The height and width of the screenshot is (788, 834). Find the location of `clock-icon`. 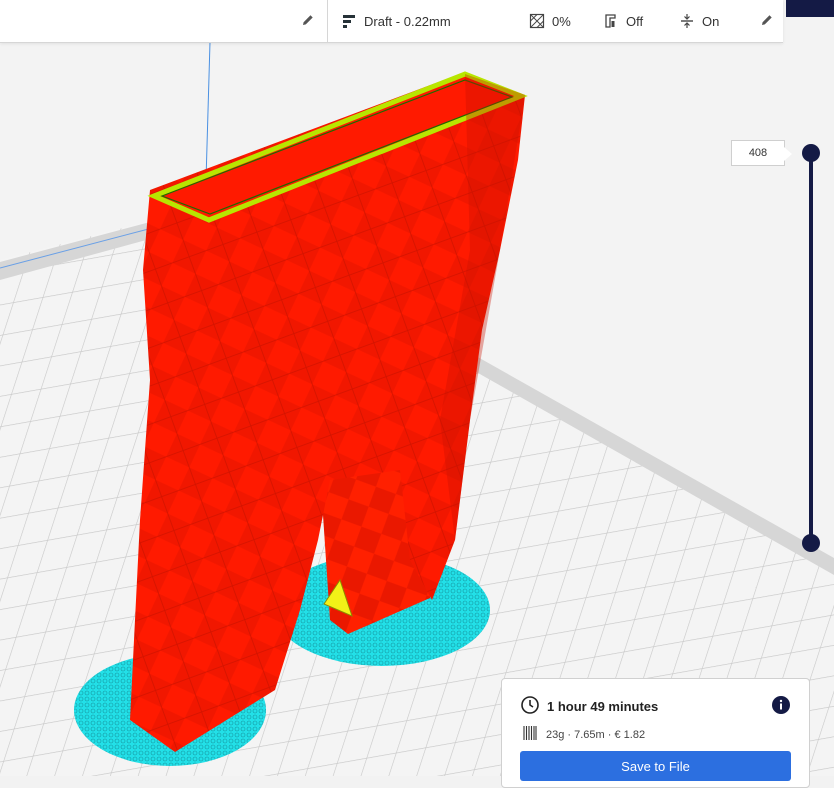

clock-icon is located at coordinates (530, 706).